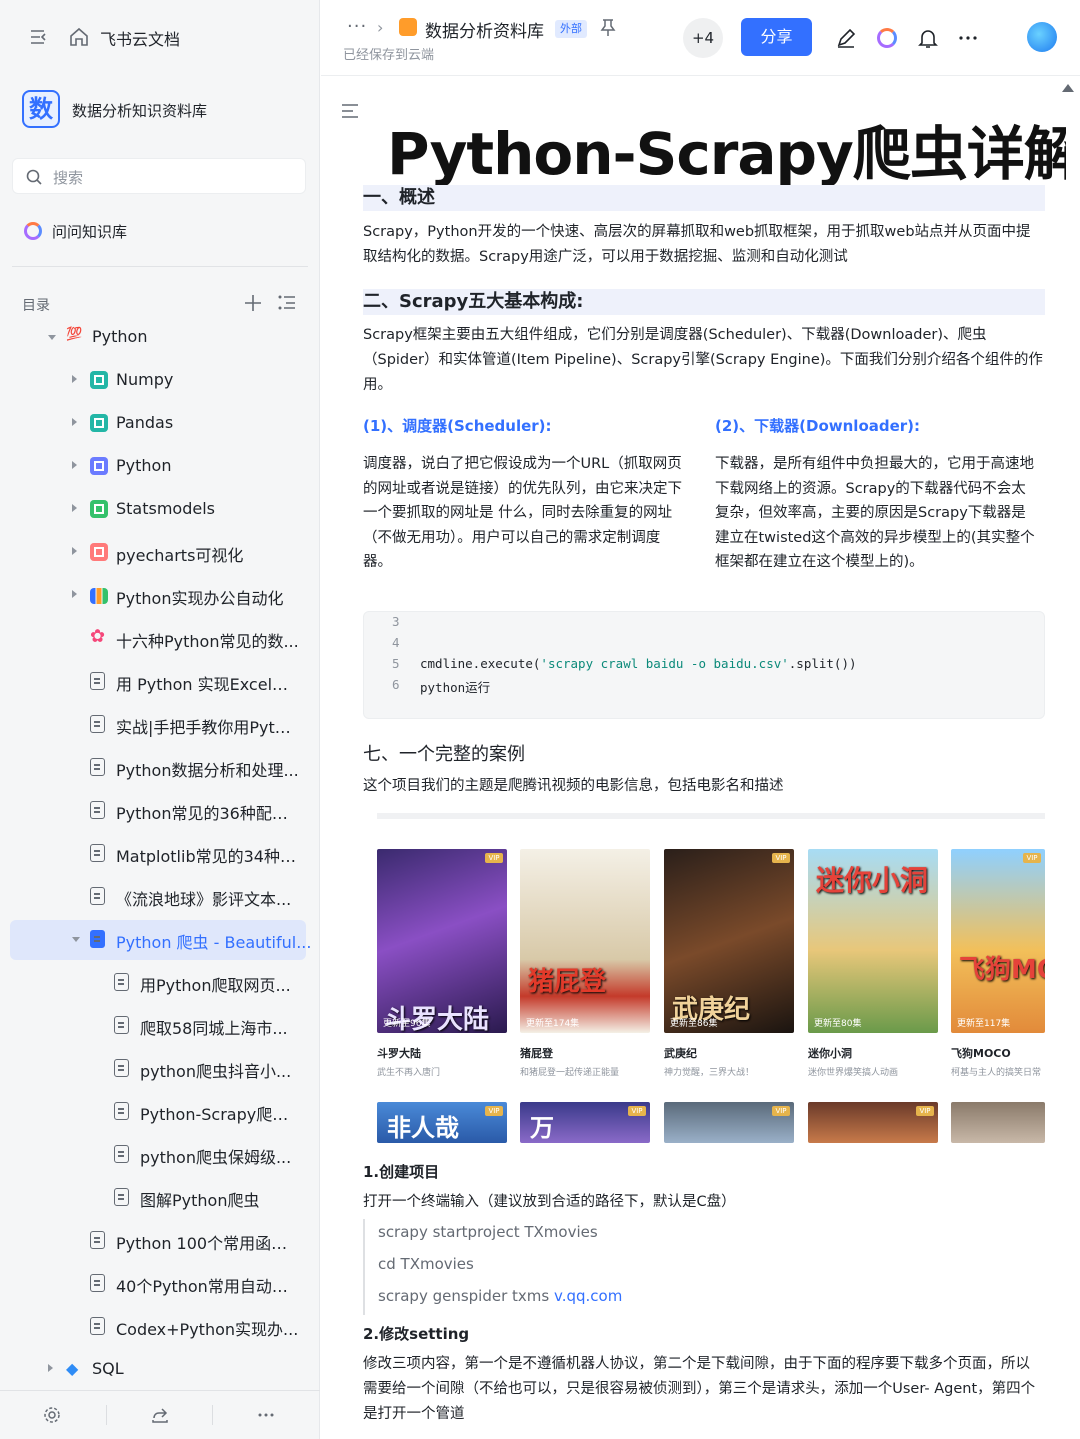 This screenshot has height=1439, width=1080. What do you see at coordinates (416, 1333) in the screenshot?
I see `step2-heading: 2.修改setting` at bounding box center [416, 1333].